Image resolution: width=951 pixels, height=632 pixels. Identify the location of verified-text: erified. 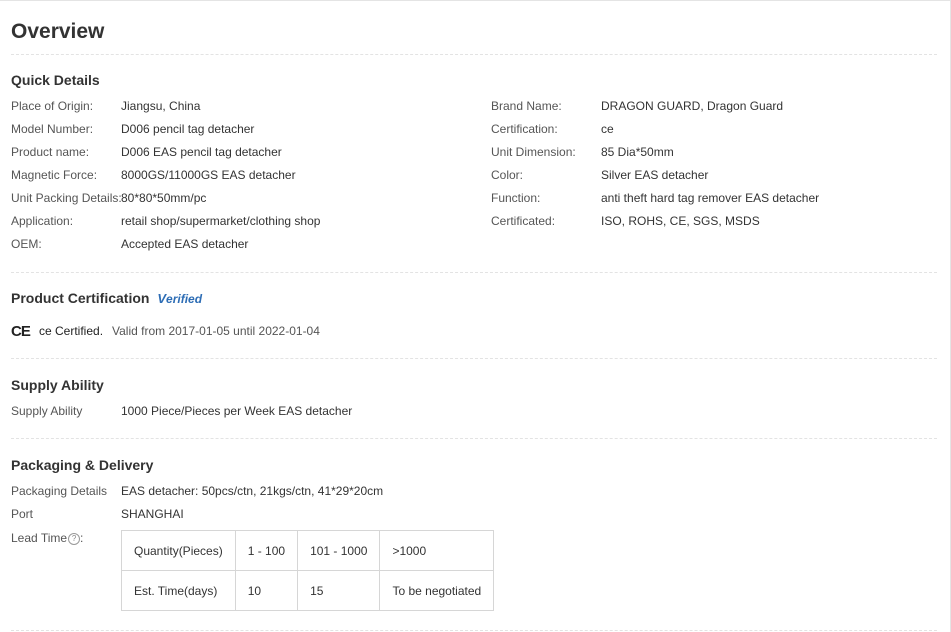
(184, 299).